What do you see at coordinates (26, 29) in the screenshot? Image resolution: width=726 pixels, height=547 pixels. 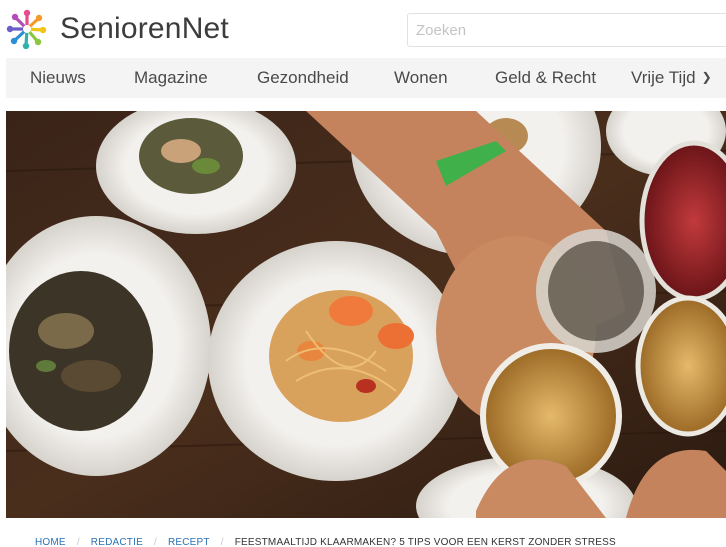 I see `seniorennet-logo-icon` at bounding box center [26, 29].